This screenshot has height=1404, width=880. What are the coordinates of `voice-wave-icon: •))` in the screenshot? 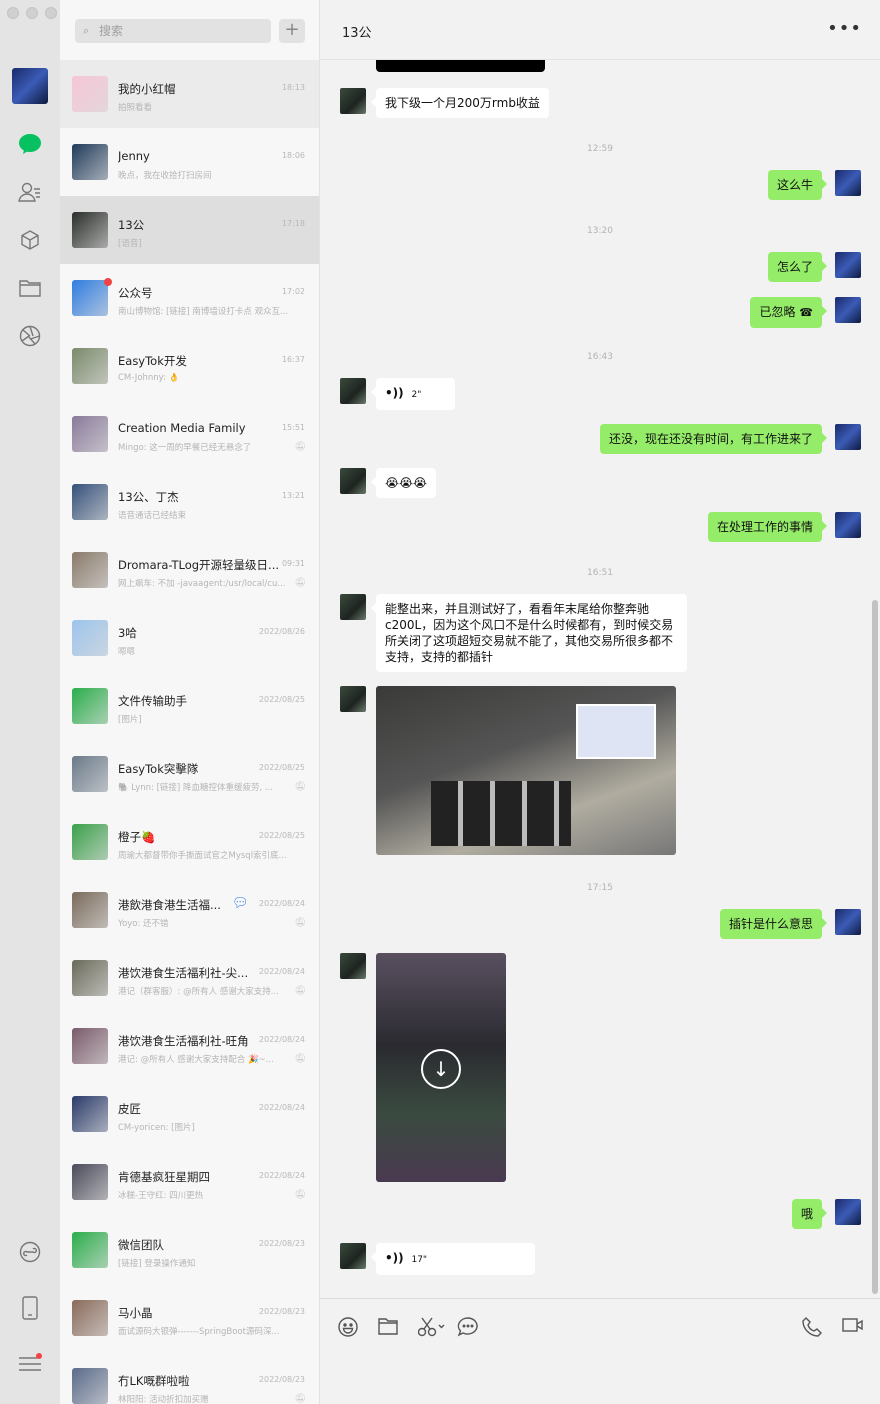 It's located at (394, 1258).